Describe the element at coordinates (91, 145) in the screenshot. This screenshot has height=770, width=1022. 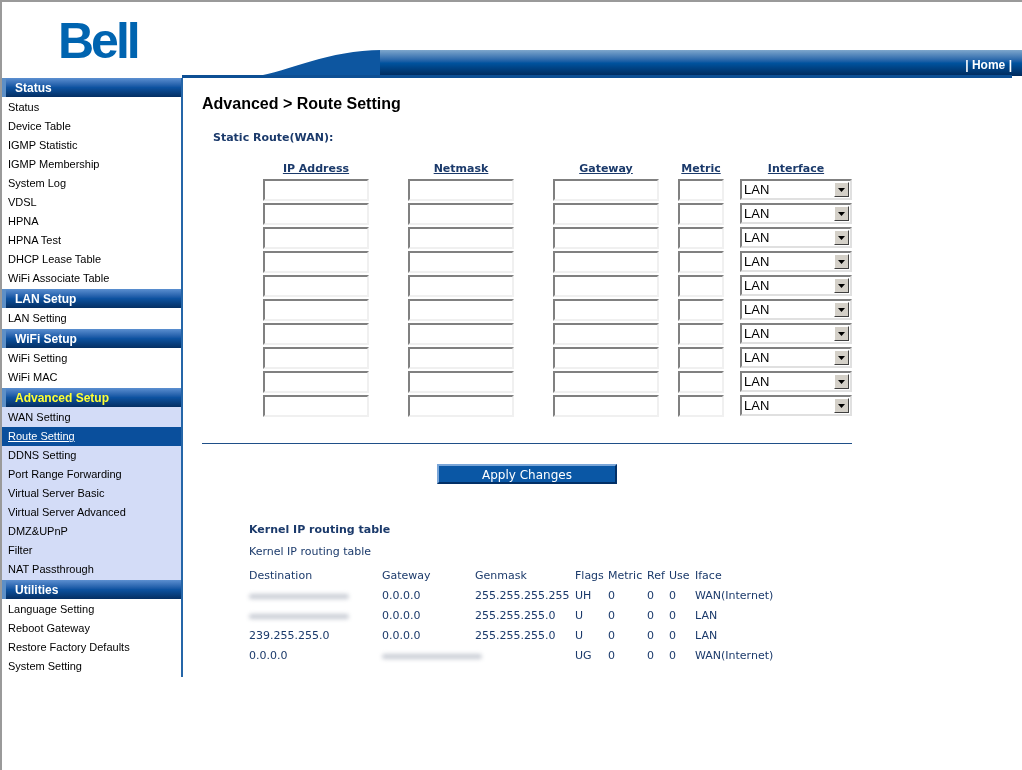
I see `sidebar-item: IGMP Statistic` at that location.